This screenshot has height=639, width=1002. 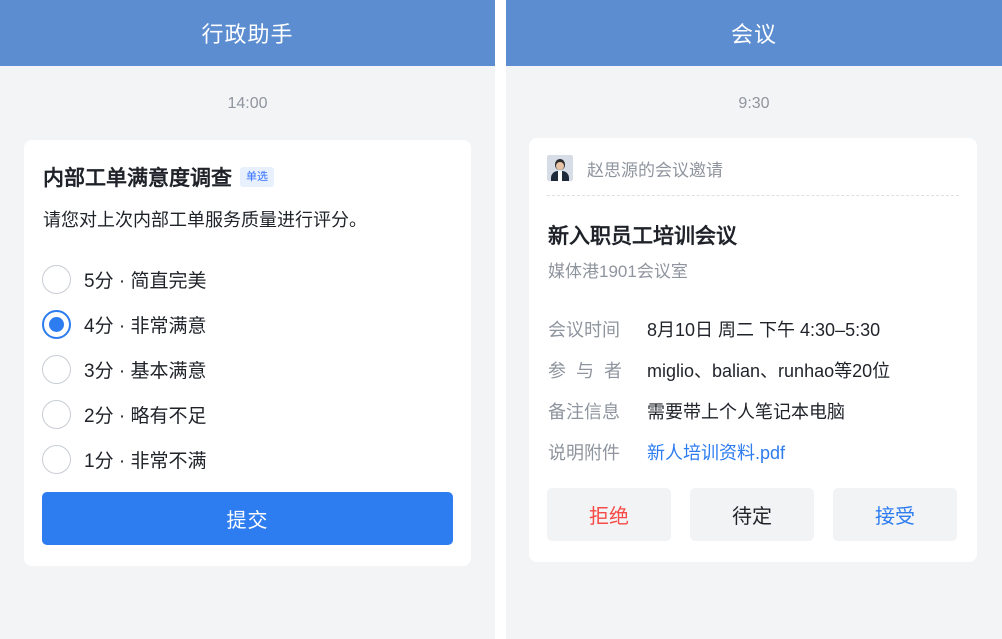 I want to click on left-timestamp: 14:00, so click(x=247, y=103).